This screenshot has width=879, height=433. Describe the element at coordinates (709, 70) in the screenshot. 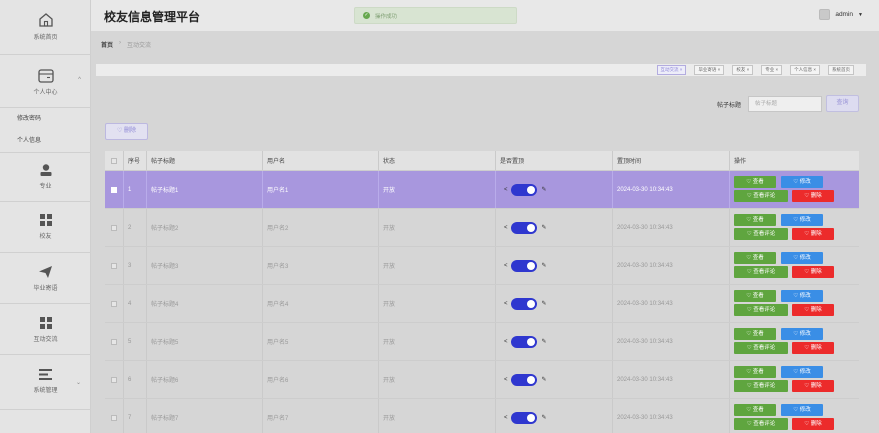

I see `tab-graduation-messages: 毕业寄语 ×` at that location.